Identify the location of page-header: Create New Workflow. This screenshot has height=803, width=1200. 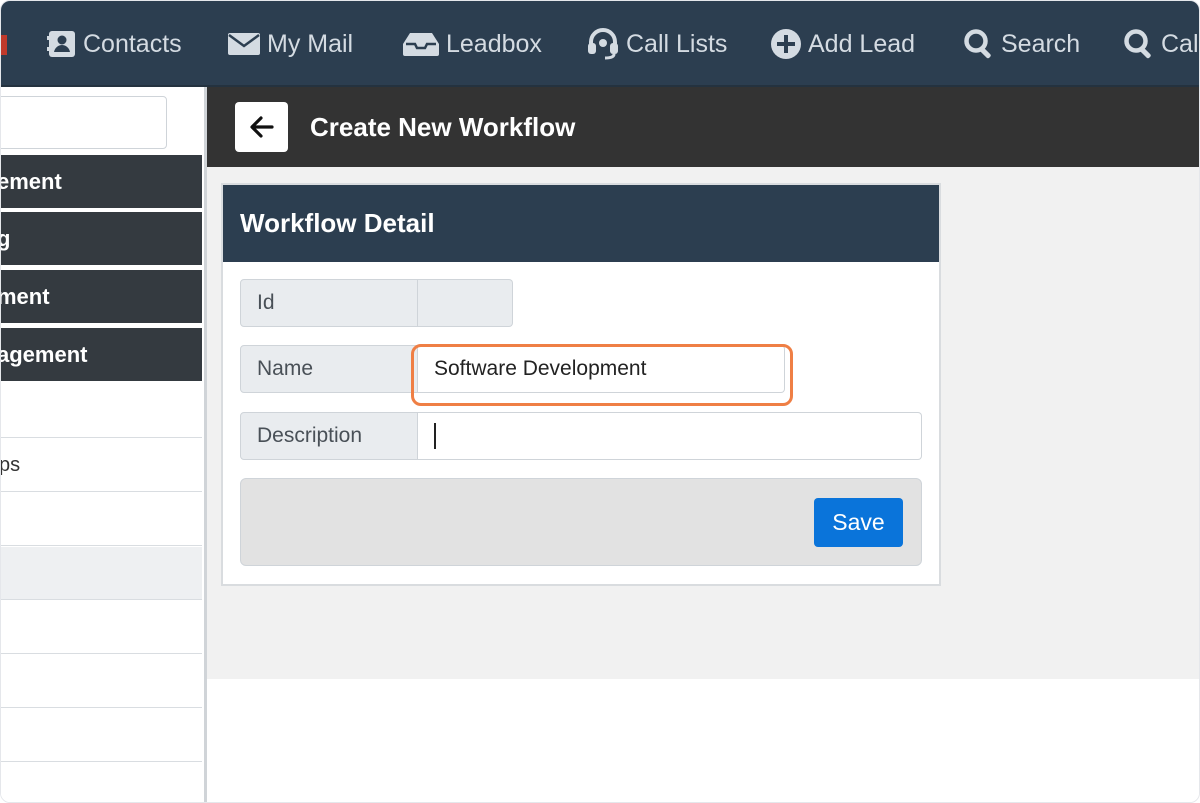
(703, 127).